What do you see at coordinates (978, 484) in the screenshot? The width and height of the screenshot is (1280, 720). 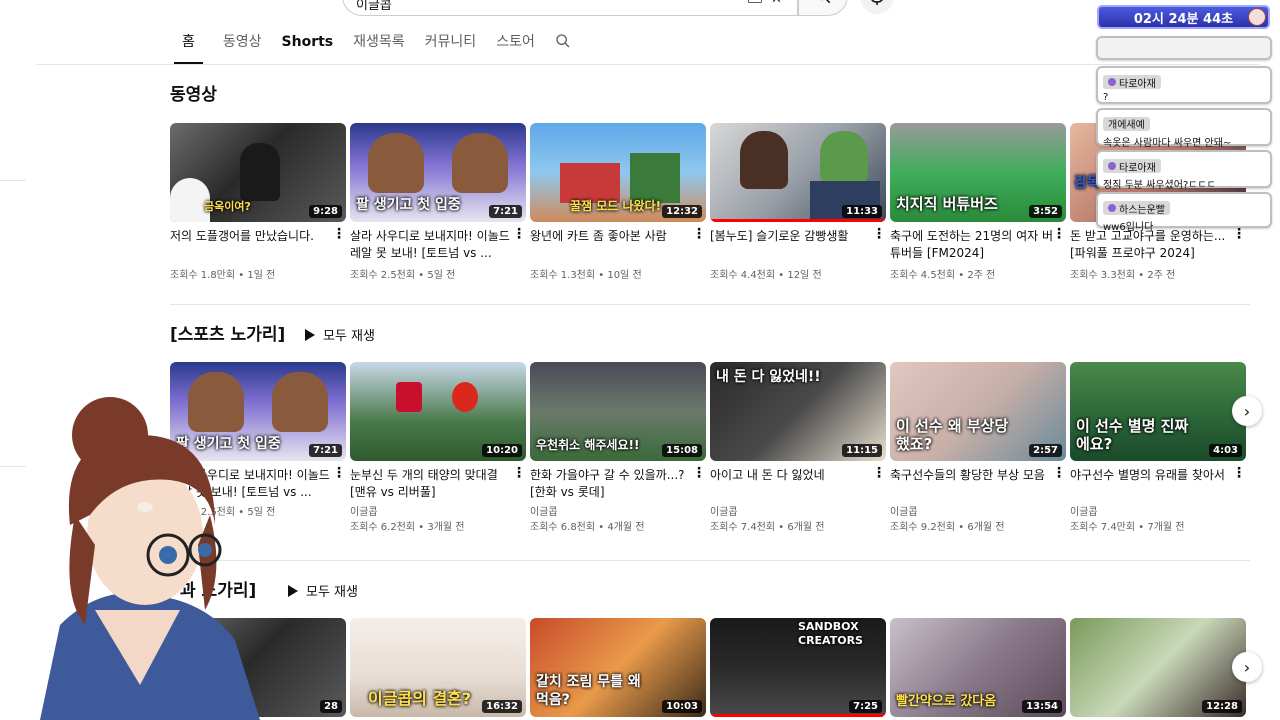 I see `video-title: 축구선수들의 황당한 부상 모음` at bounding box center [978, 484].